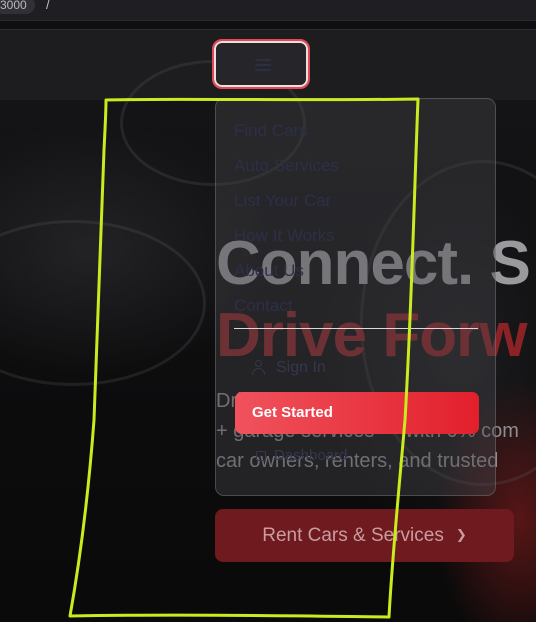  I want to click on menu-item-about-us: About Us, so click(269, 271).